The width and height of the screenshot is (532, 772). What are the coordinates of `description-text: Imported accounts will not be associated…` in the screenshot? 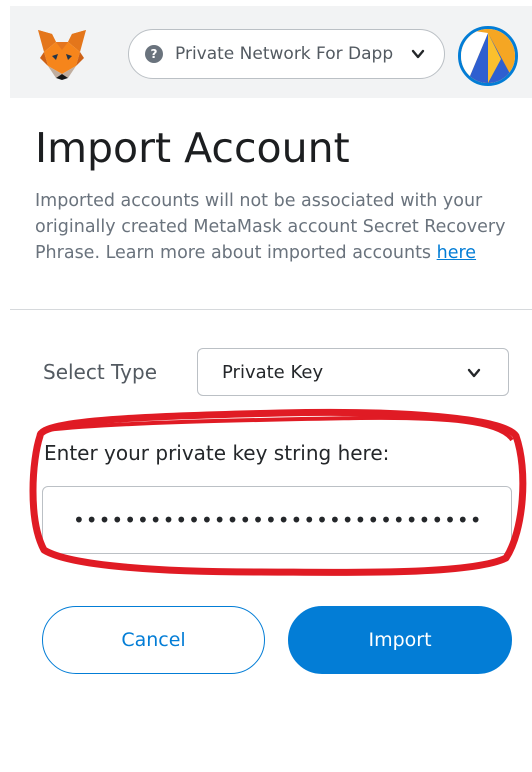 It's located at (270, 227).